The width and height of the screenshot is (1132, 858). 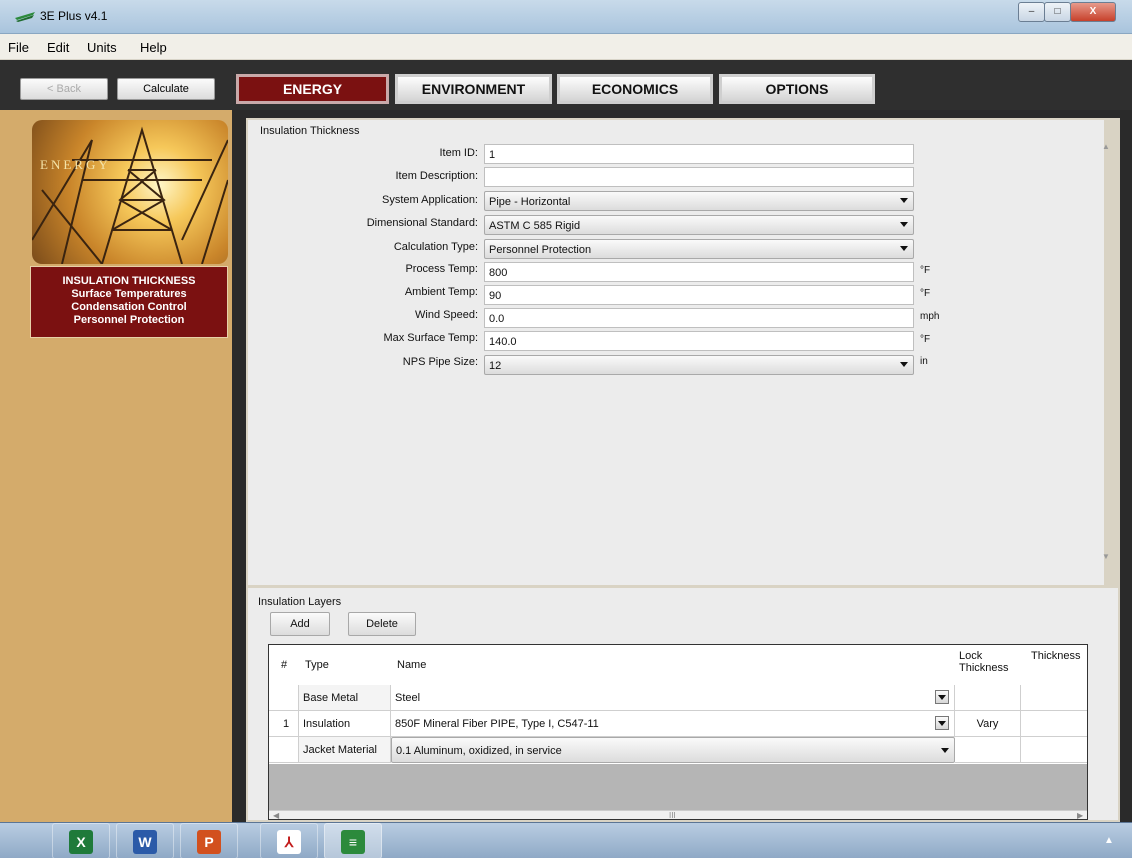 What do you see at coordinates (1056, 656) in the screenshot?
I see `col-header-thickness: Thickness` at bounding box center [1056, 656].